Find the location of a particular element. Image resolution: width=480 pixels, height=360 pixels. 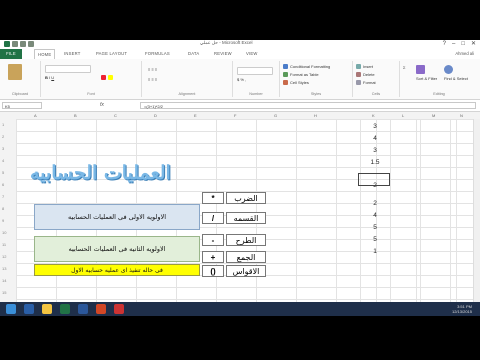

help-icon: ? is located at coordinates (444, 44).